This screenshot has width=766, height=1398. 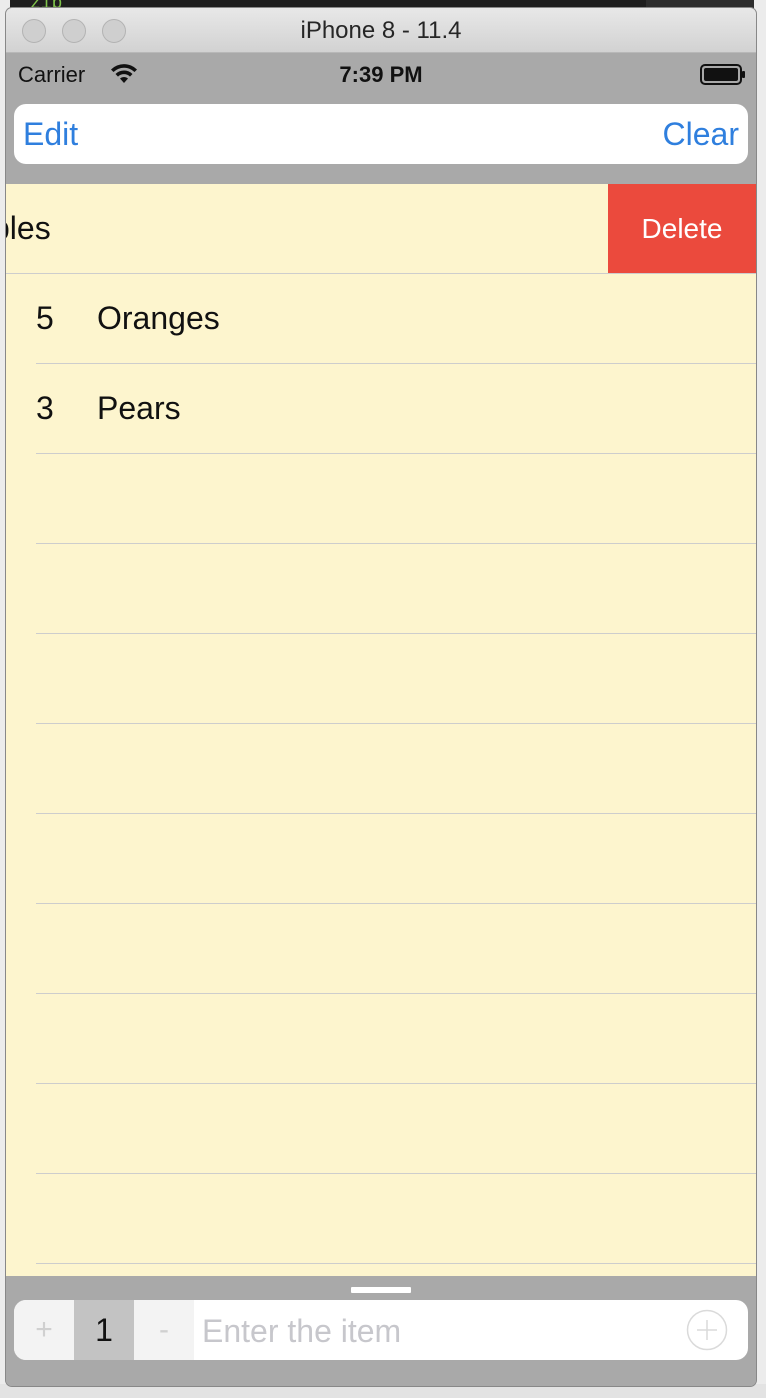 What do you see at coordinates (158, 318) in the screenshot?
I see `item-name: Oranges` at bounding box center [158, 318].